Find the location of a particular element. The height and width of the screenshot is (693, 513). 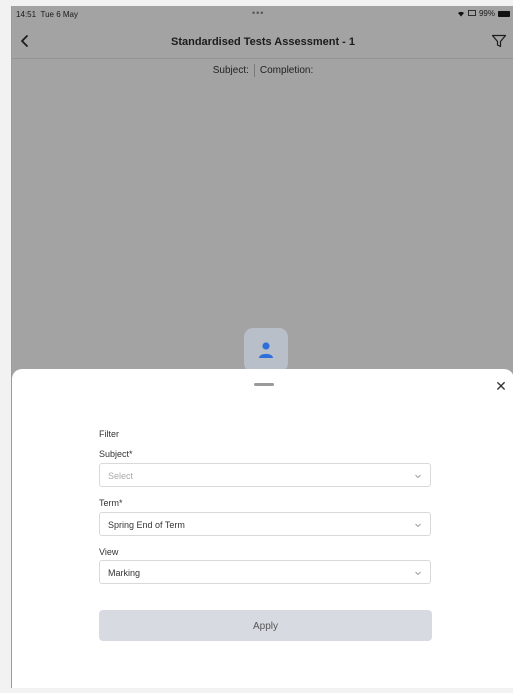

sheet-drag-handle is located at coordinates (264, 384).